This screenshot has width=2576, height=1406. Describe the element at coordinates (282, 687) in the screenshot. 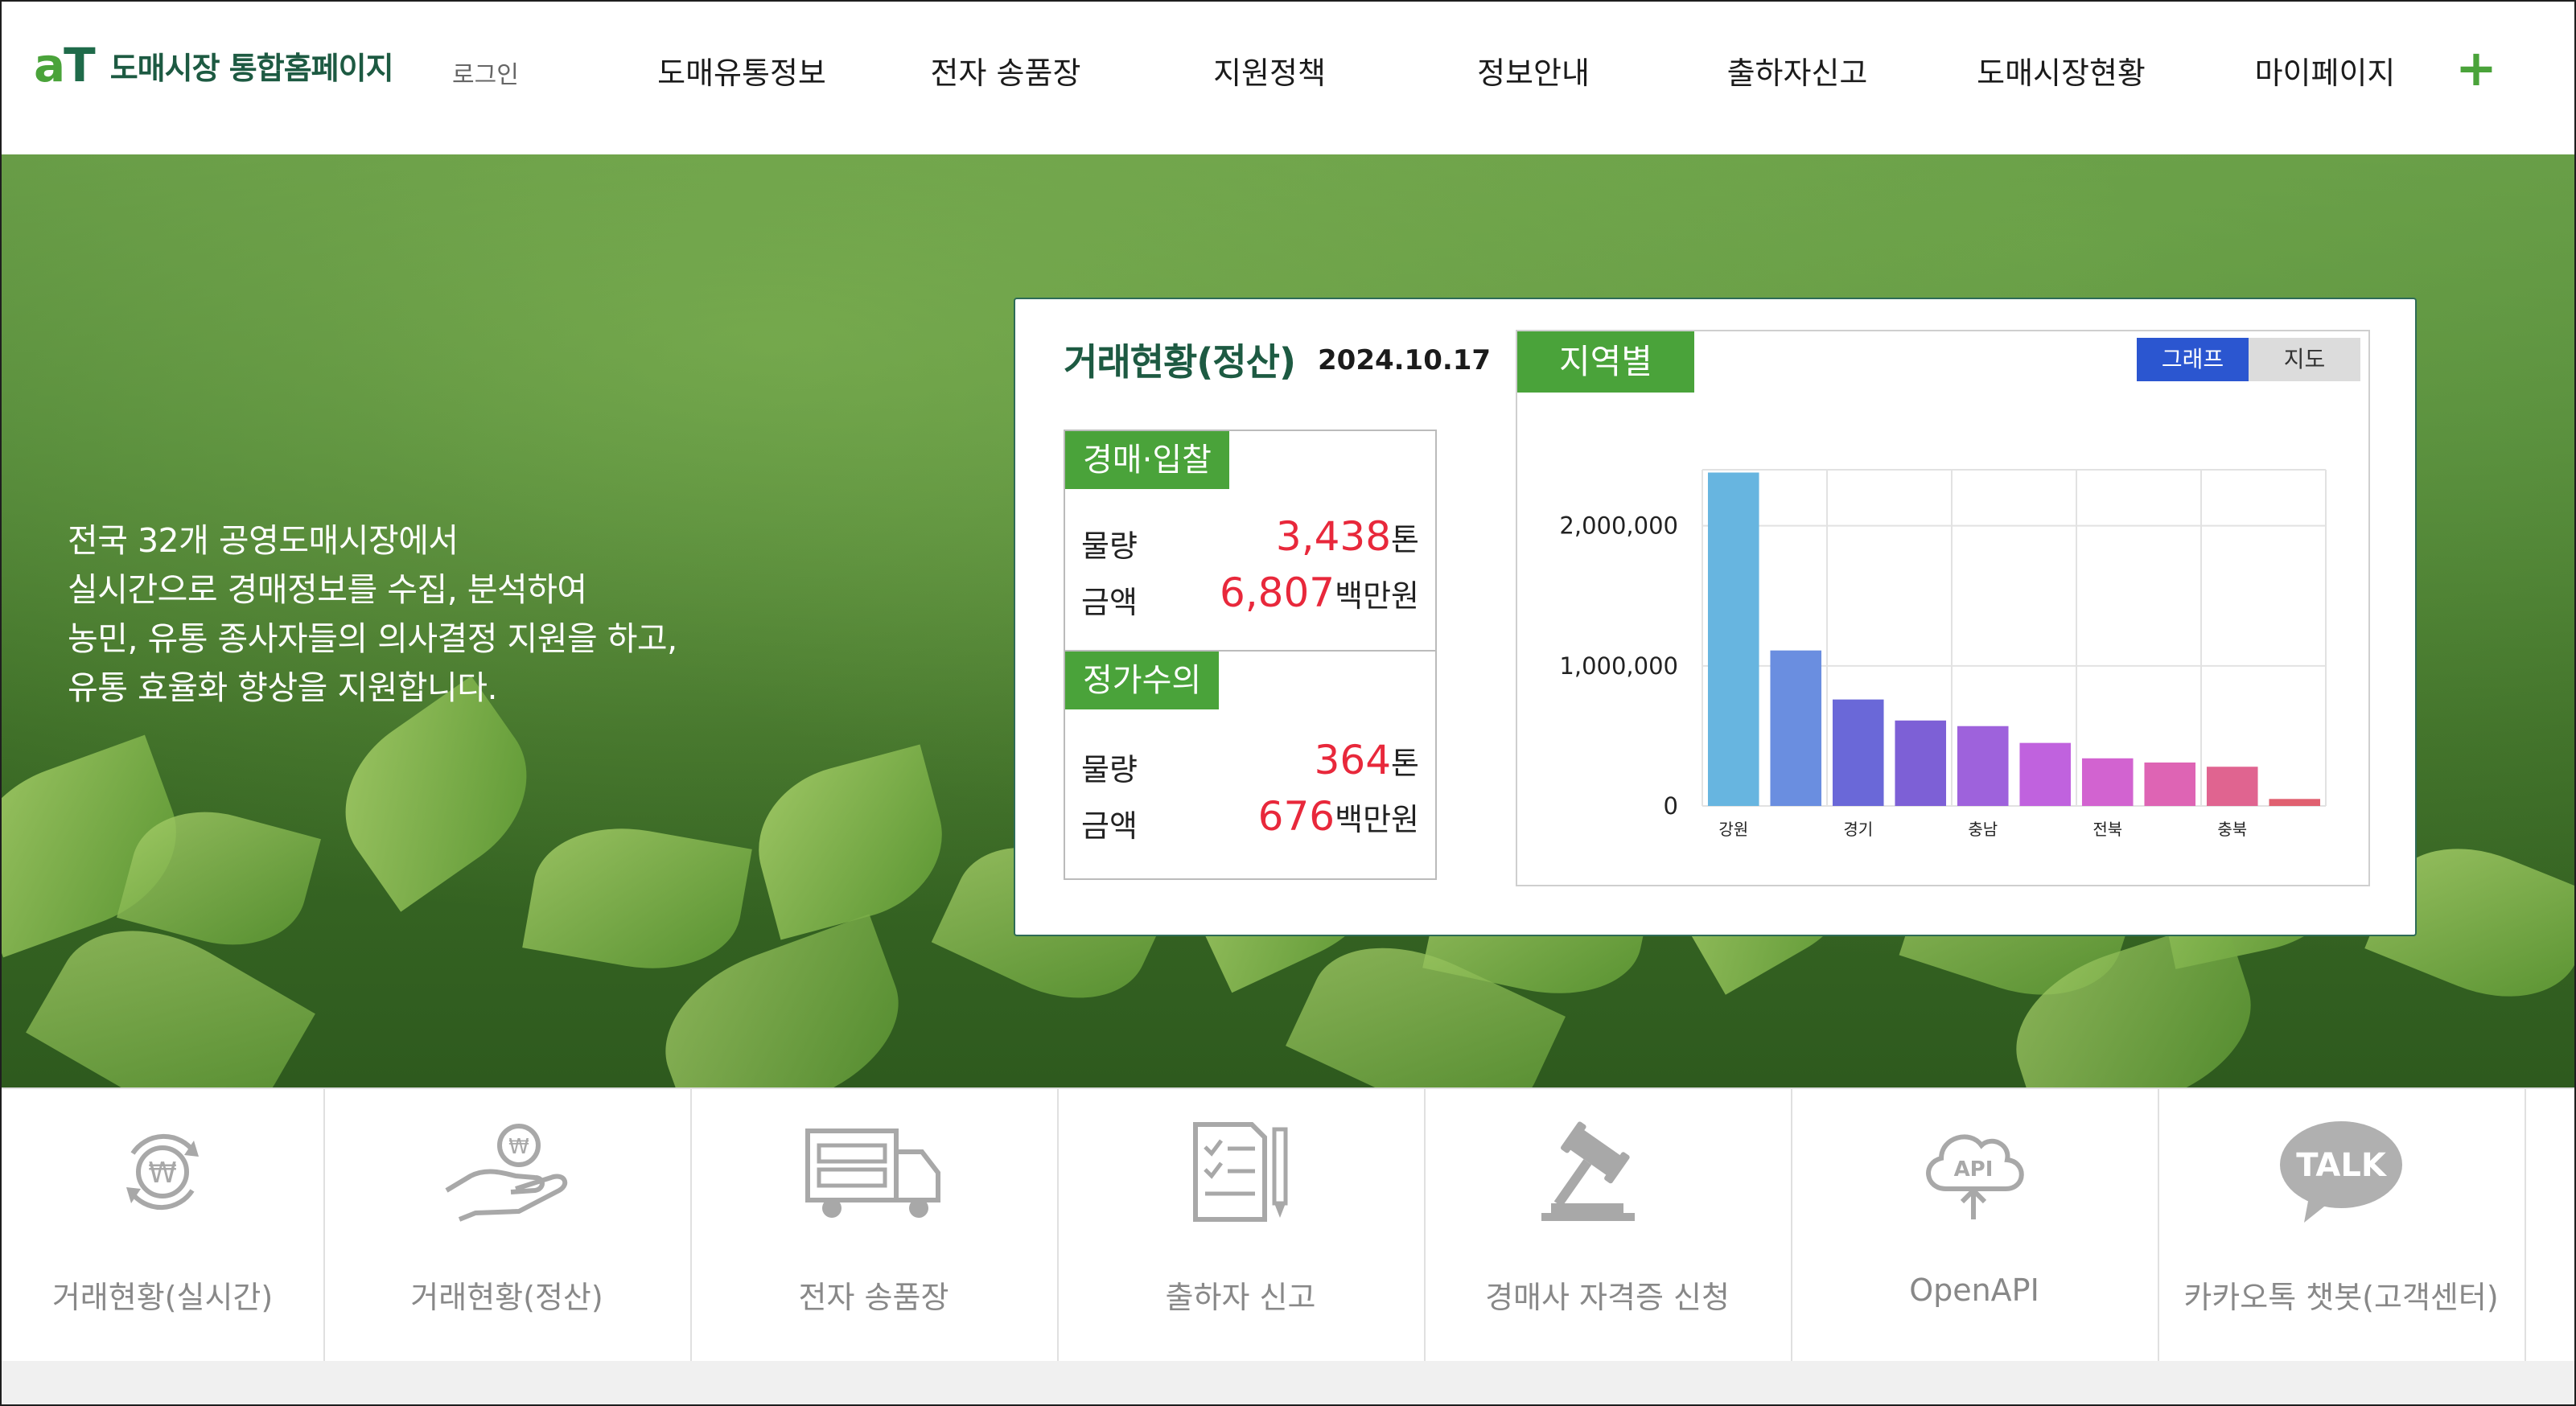

I see `hero-line: 유통 효율화 향상을 지원합니다.` at that location.